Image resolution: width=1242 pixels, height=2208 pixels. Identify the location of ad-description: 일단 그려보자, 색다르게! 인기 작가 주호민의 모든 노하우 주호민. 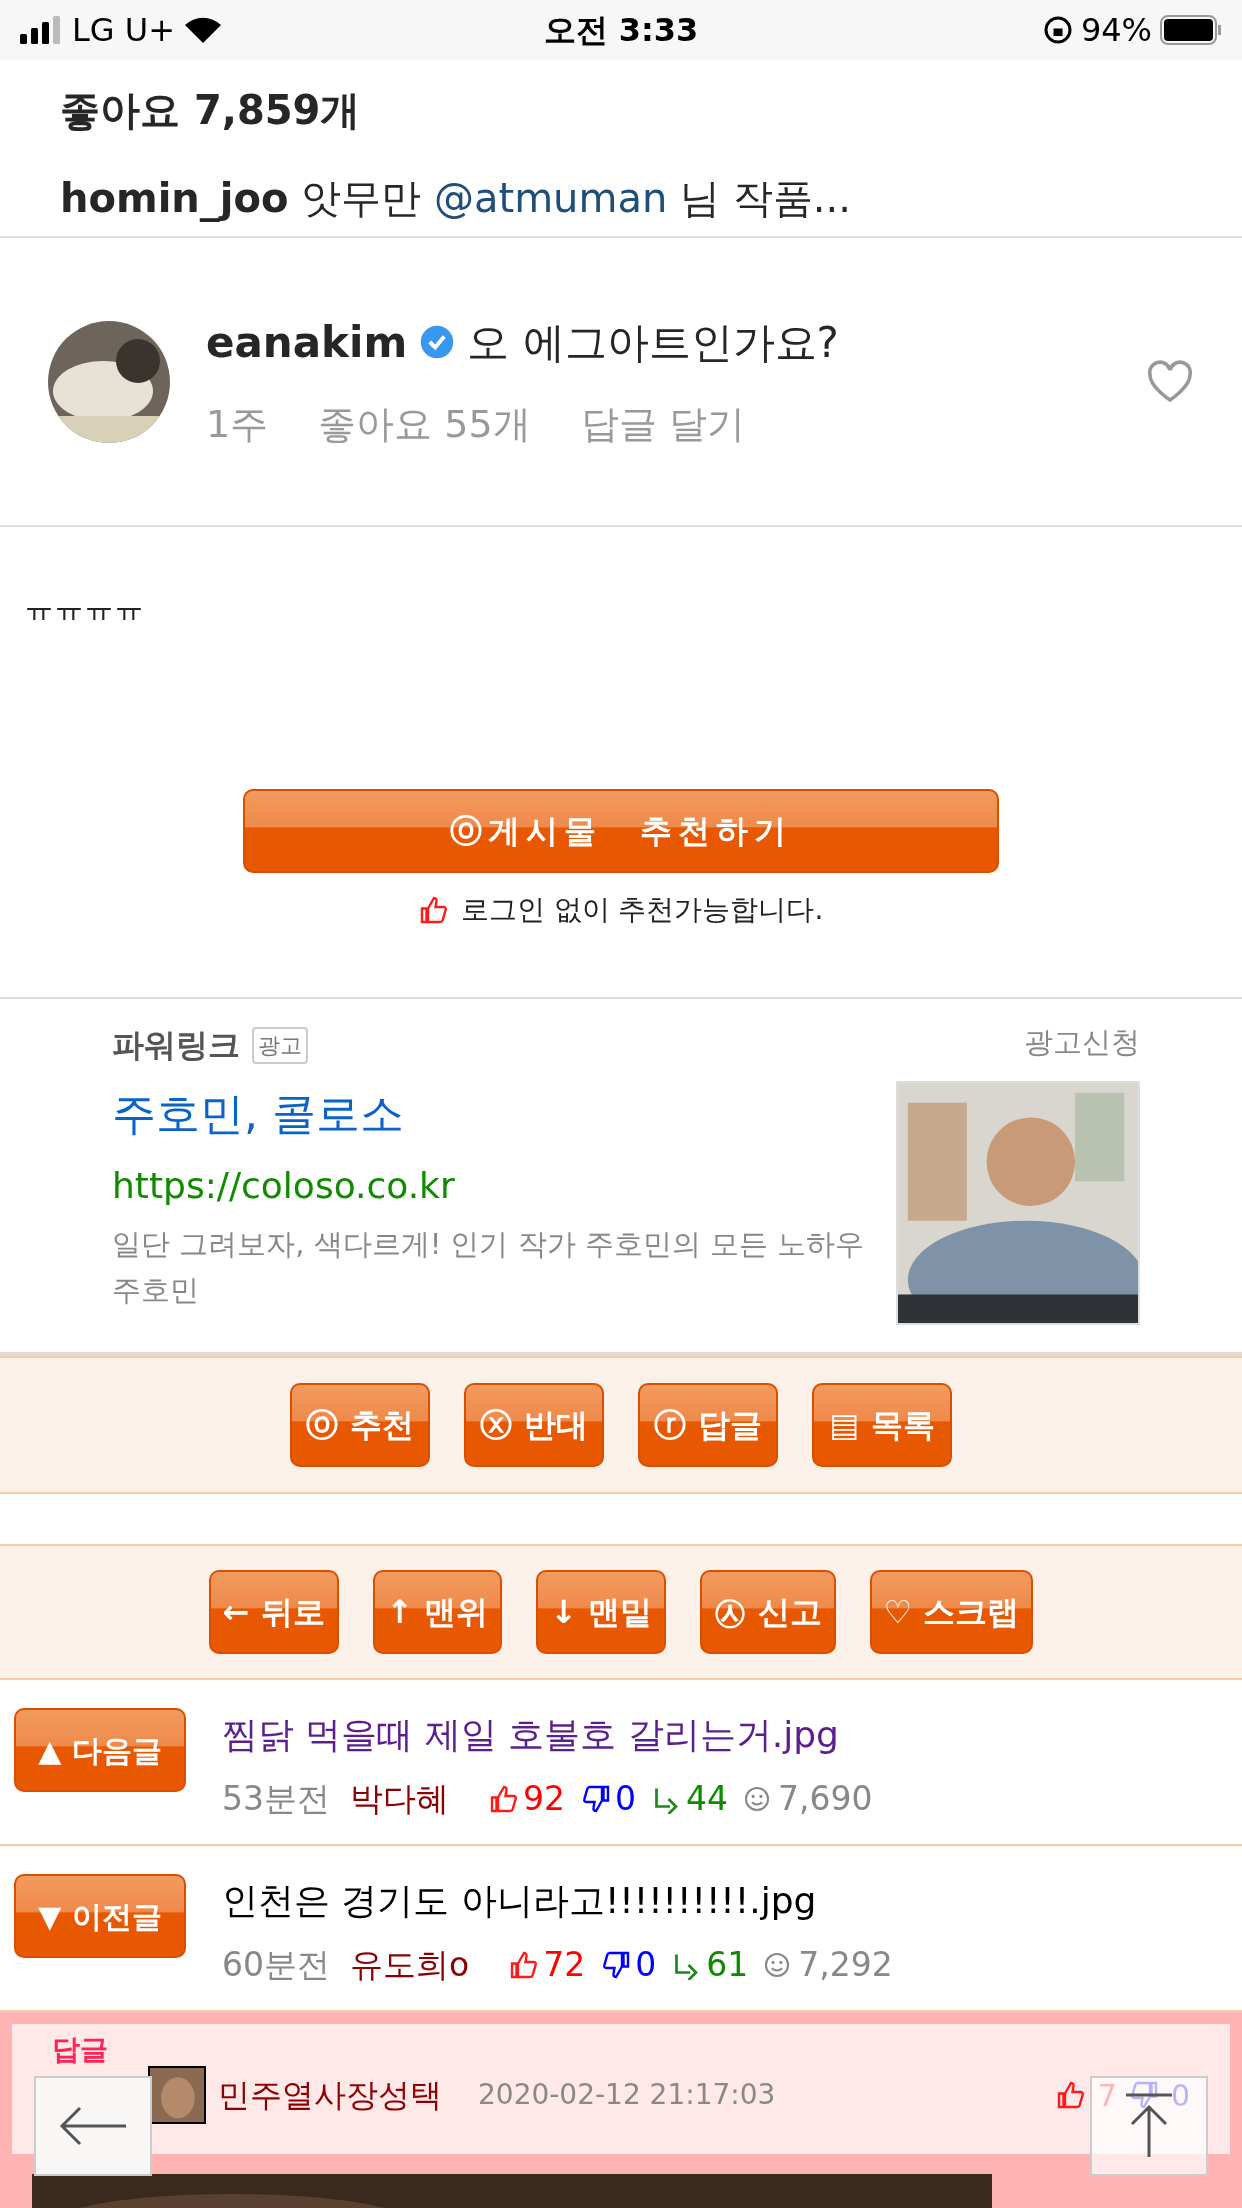
(489, 1267).